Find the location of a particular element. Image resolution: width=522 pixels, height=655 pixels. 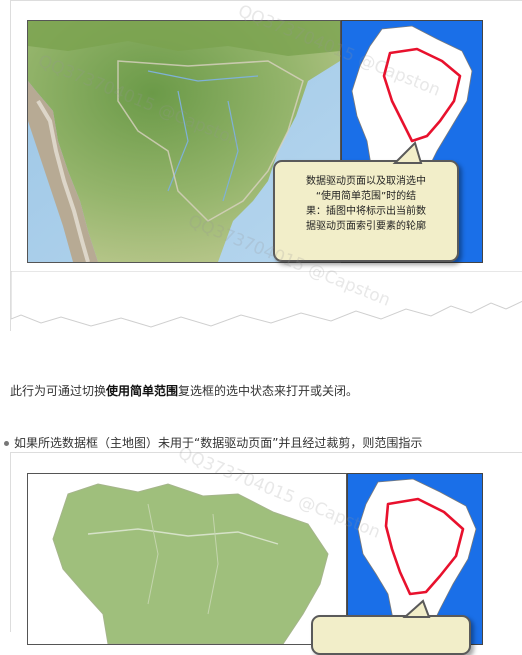

bullet-dot-icon is located at coordinates (6, 443).